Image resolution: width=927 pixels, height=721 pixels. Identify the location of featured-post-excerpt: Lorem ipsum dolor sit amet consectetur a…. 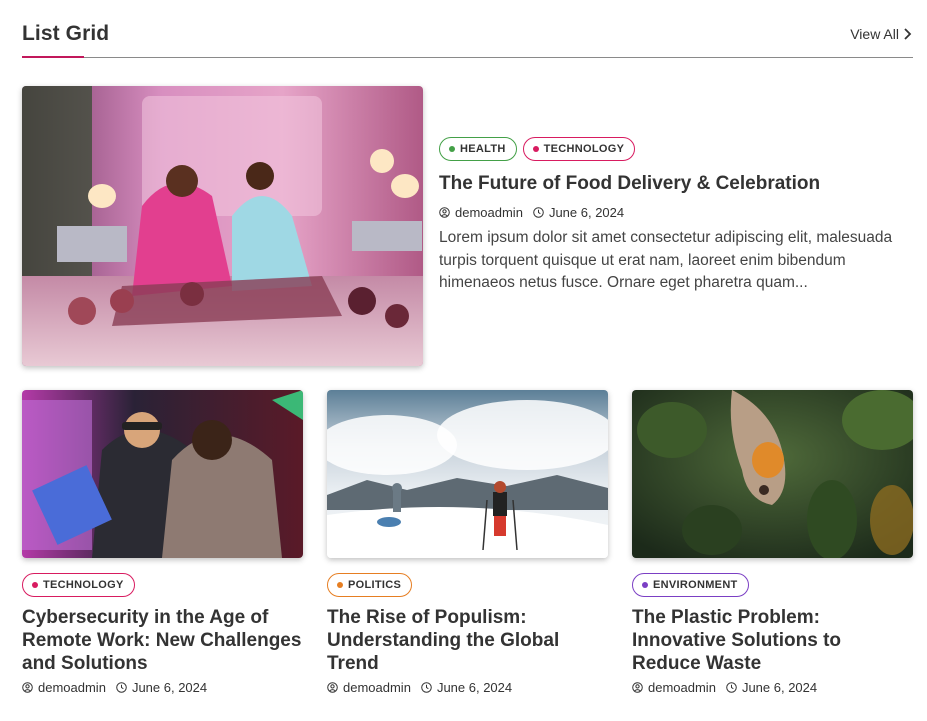
(666, 260).